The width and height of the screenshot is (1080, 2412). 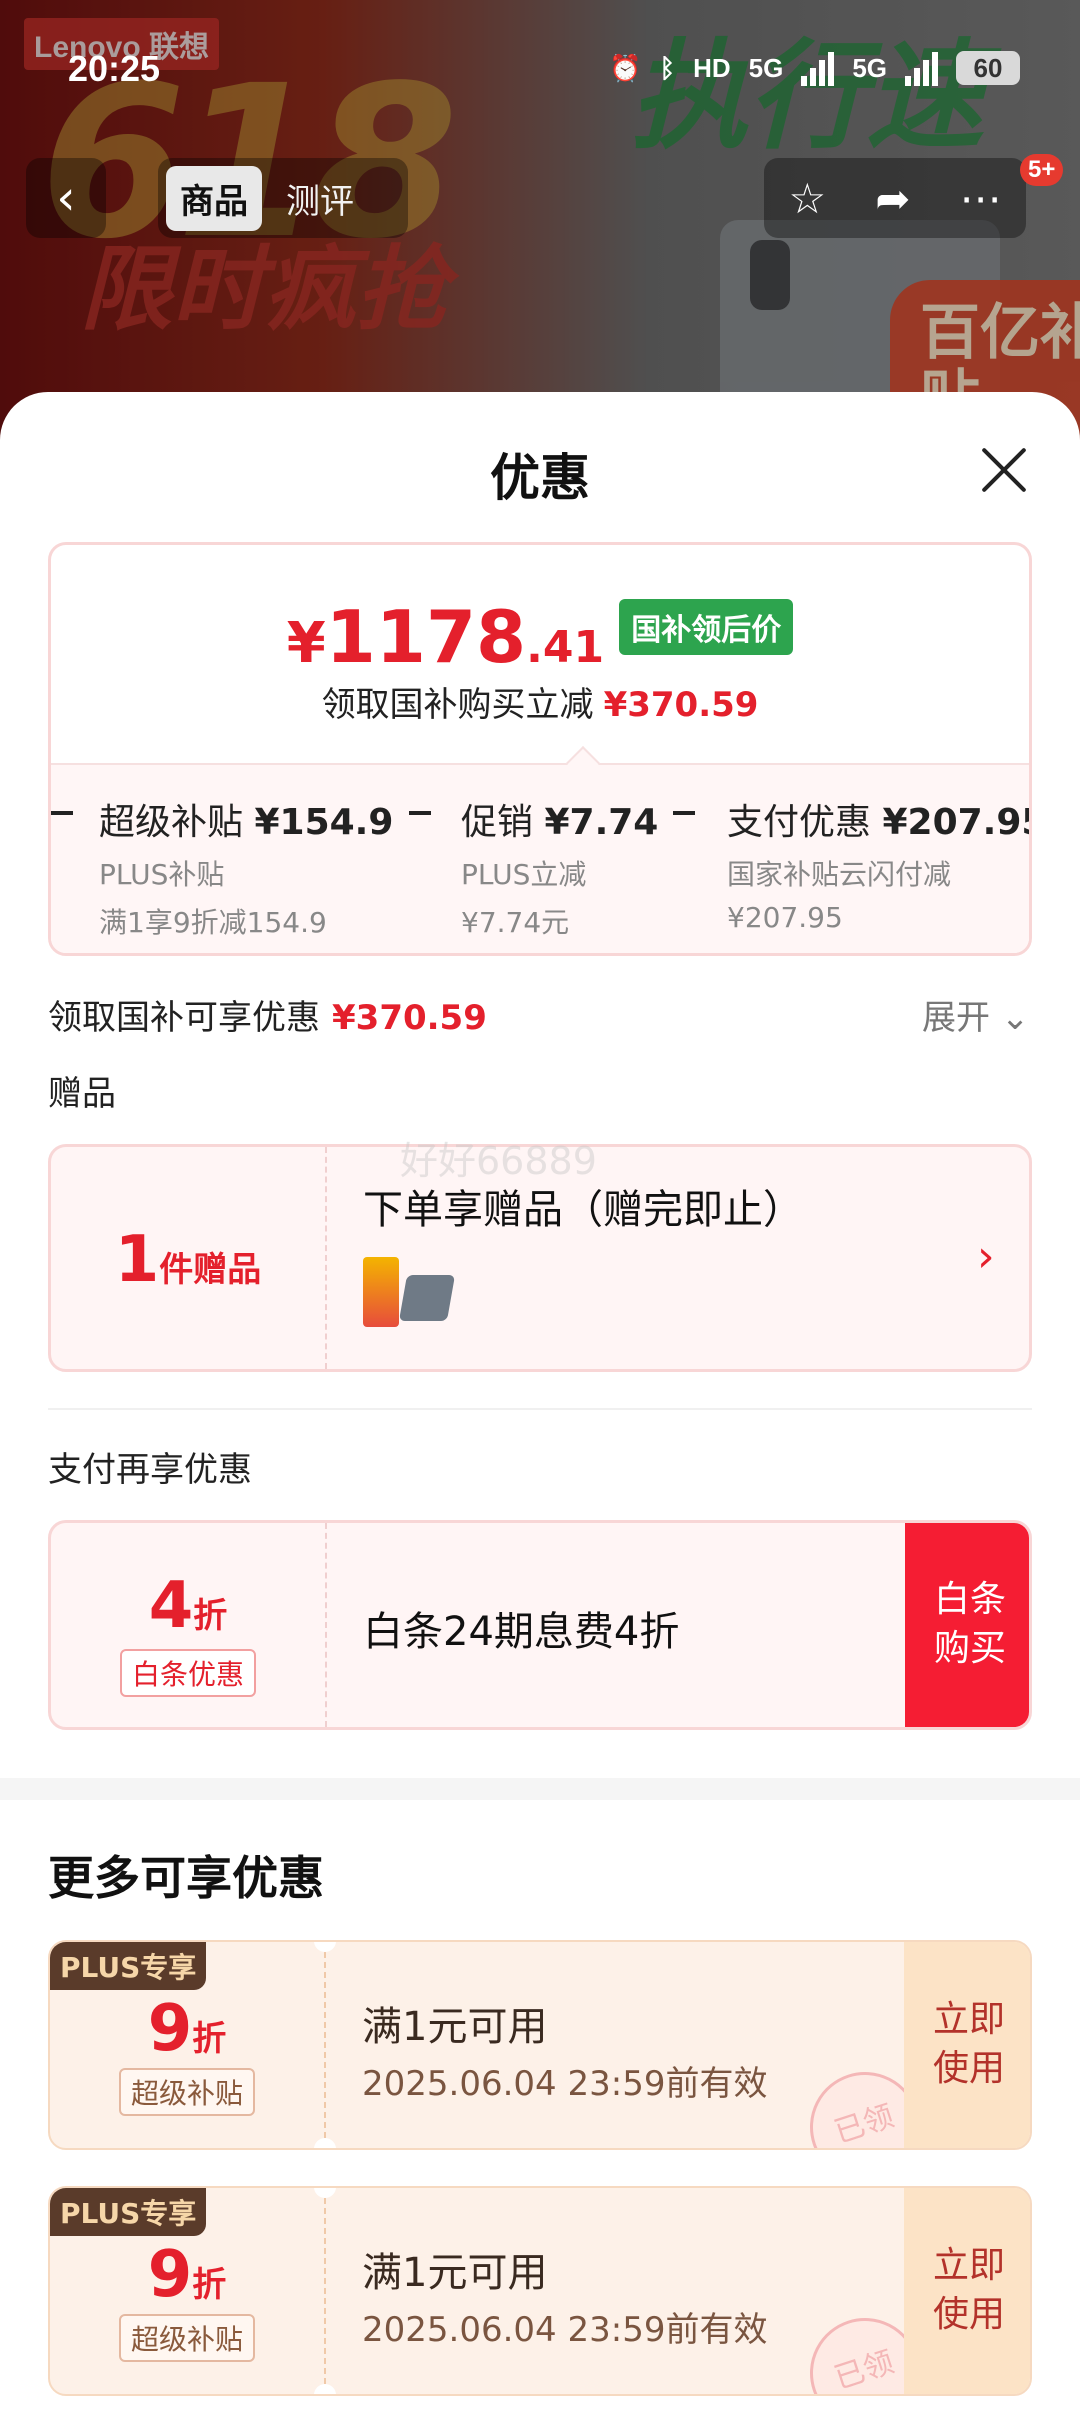 I want to click on total-discount-row: 领取国补可享优惠 ¥370.59, so click(x=267, y=1018).